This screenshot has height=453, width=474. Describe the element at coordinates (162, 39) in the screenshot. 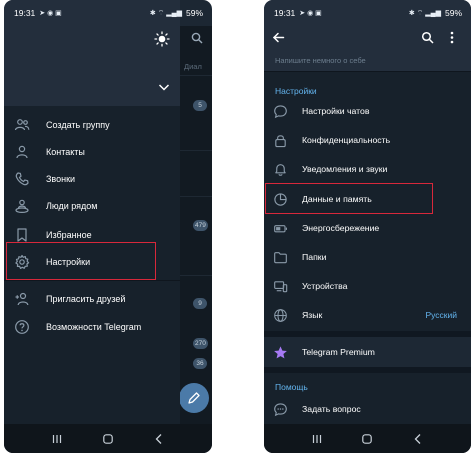

I see `night-mode-toggle-icon` at that location.